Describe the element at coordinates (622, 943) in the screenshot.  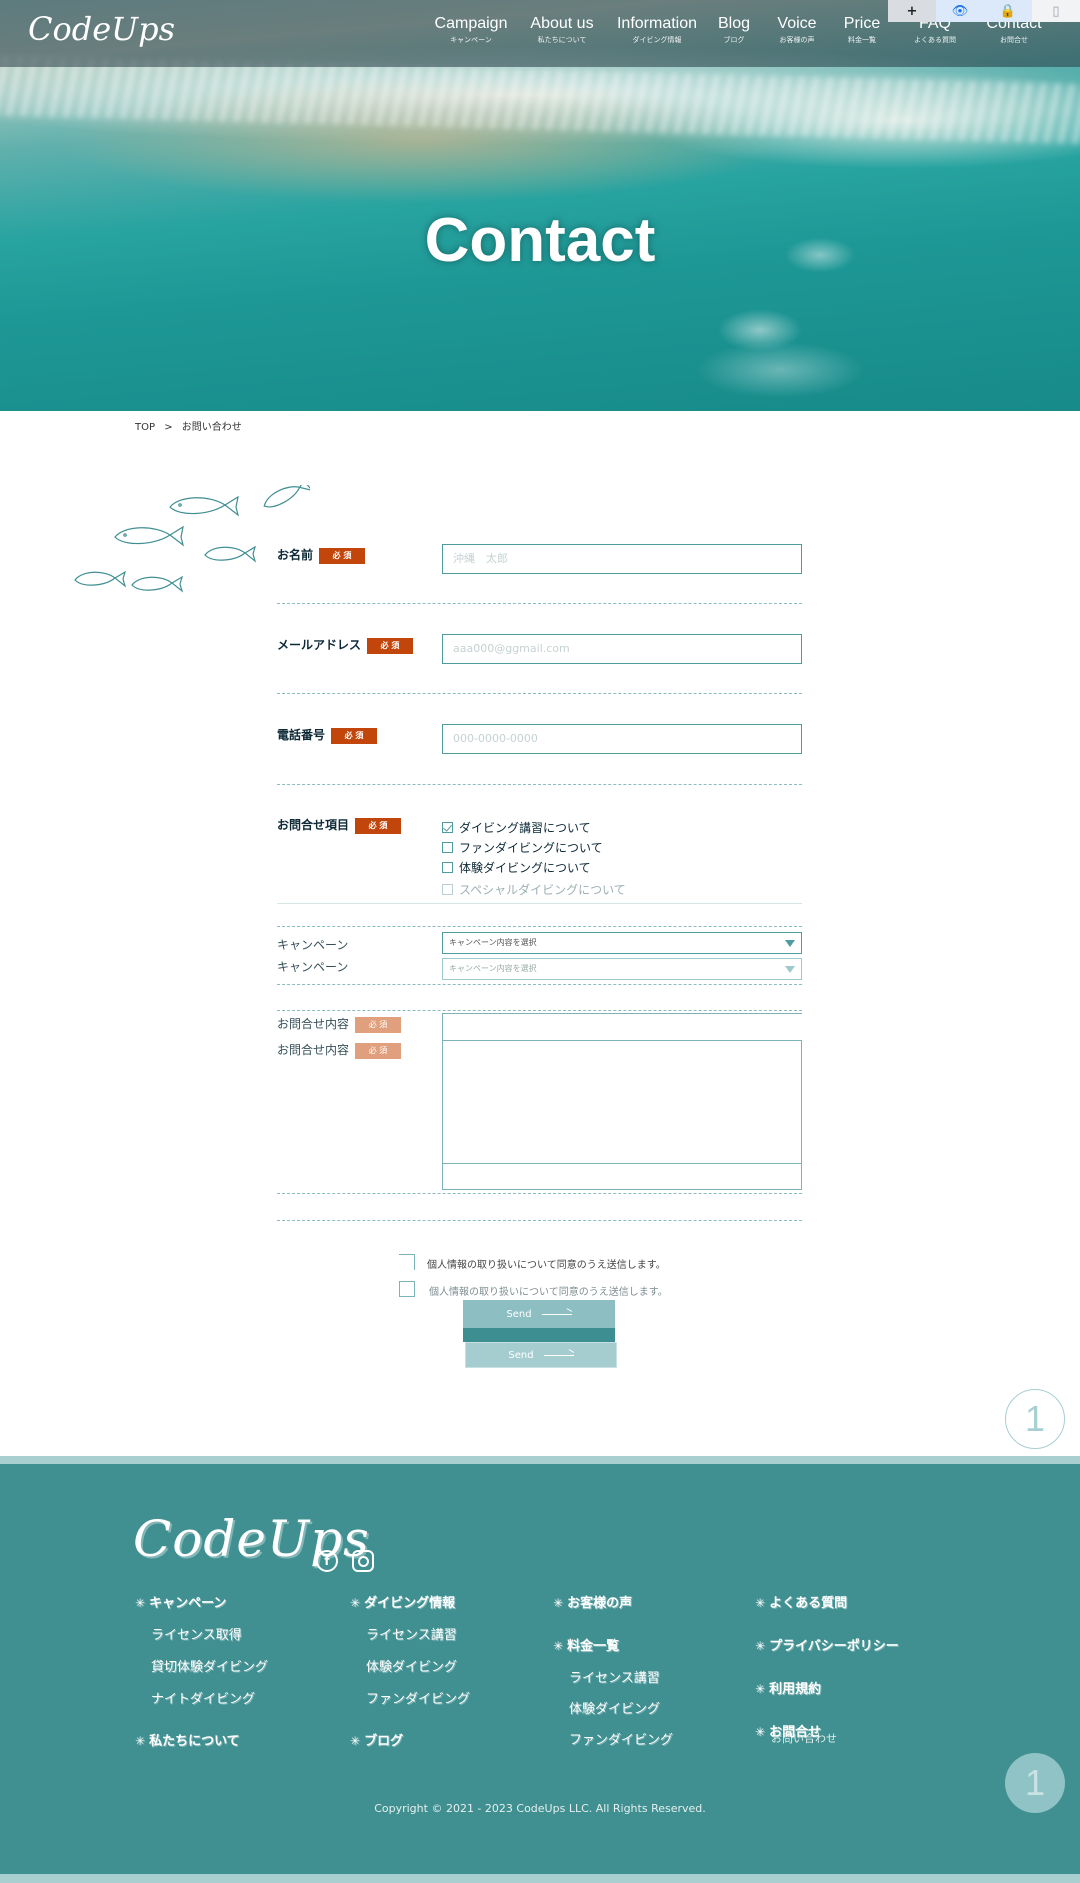
I see `campaign-select: キャンペーン内容を選択` at that location.